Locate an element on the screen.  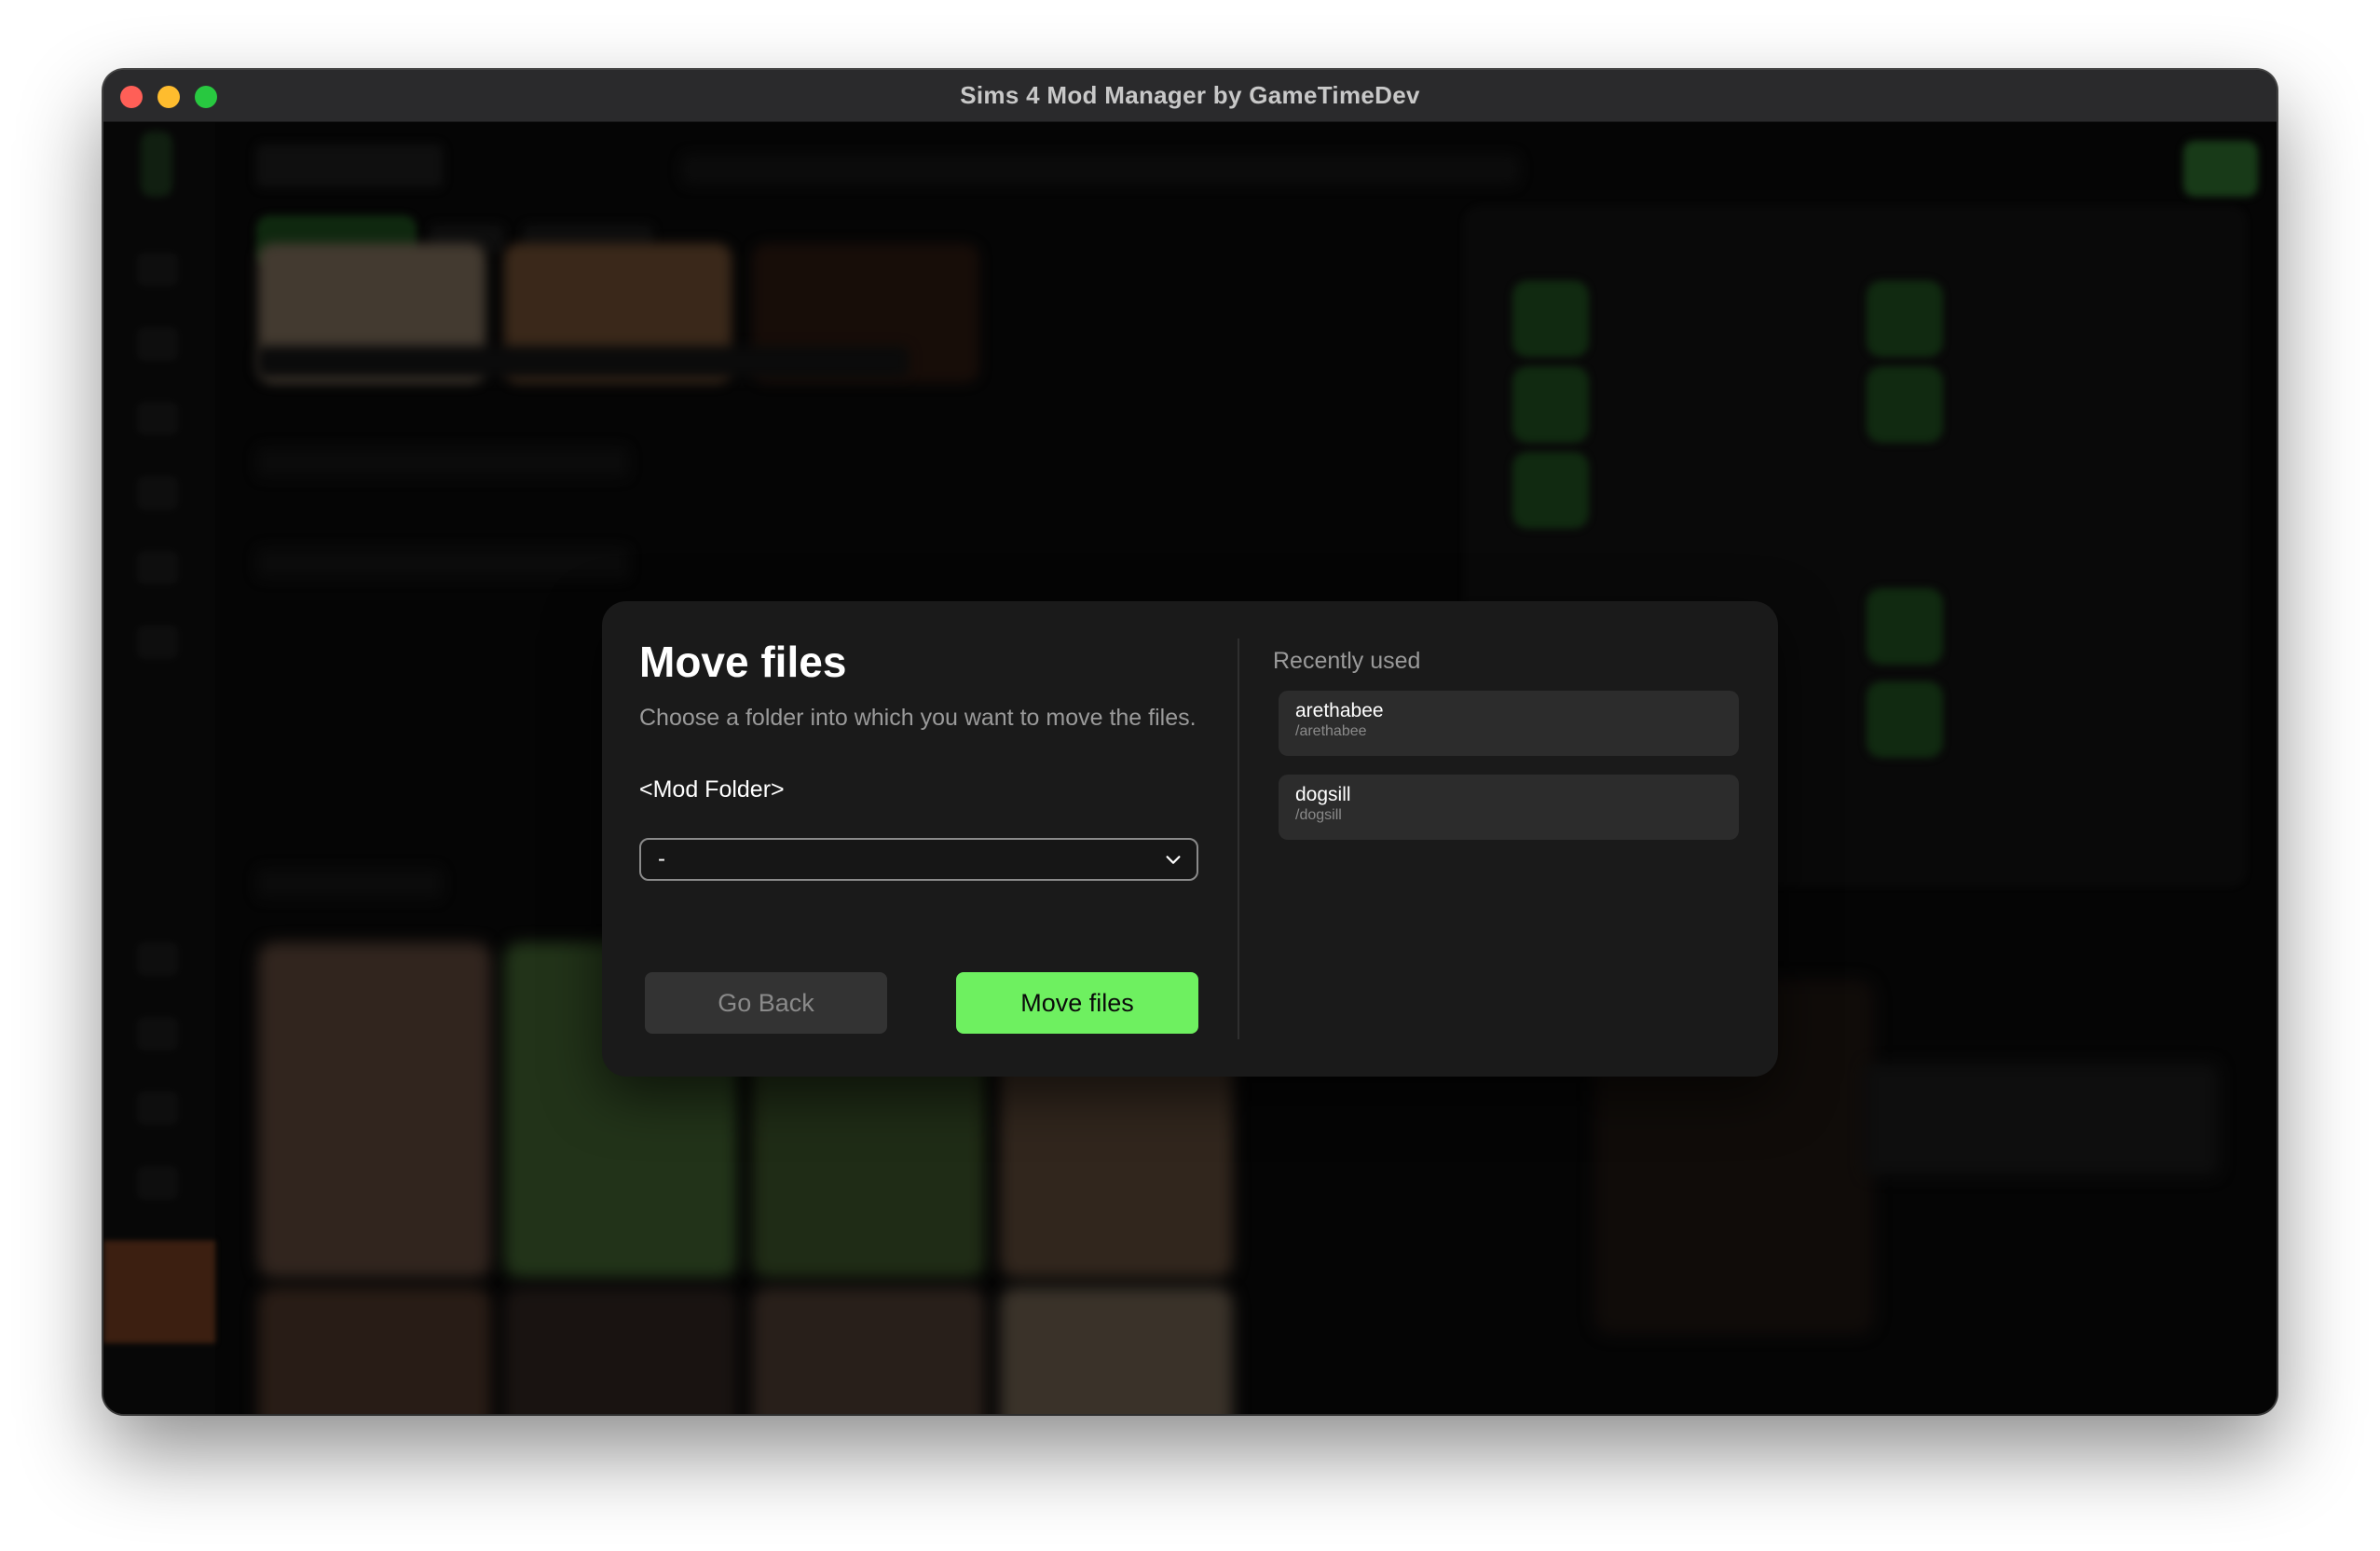
dialog-divider is located at coordinates (1238, 839).